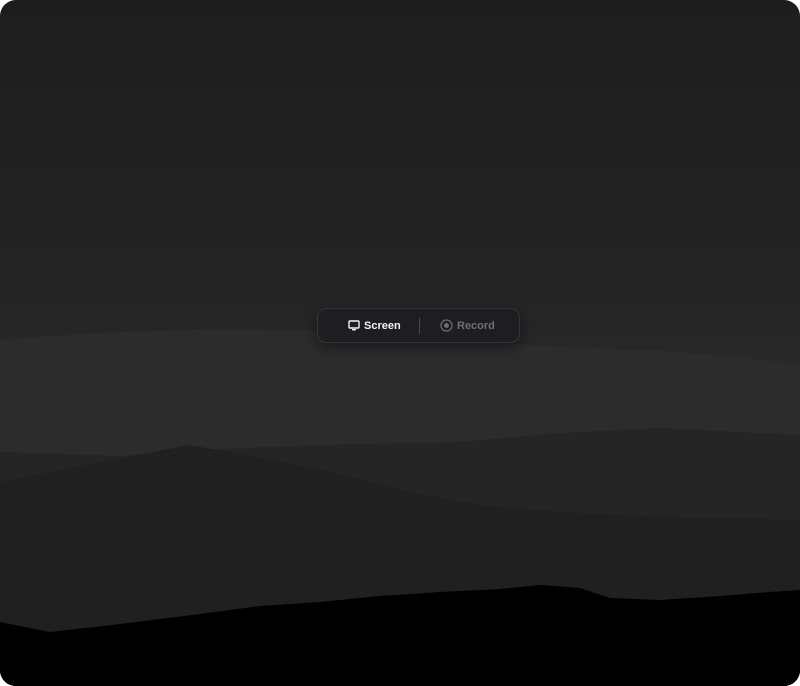 This screenshot has height=686, width=800. I want to click on screen-button-label: Screen, so click(382, 325).